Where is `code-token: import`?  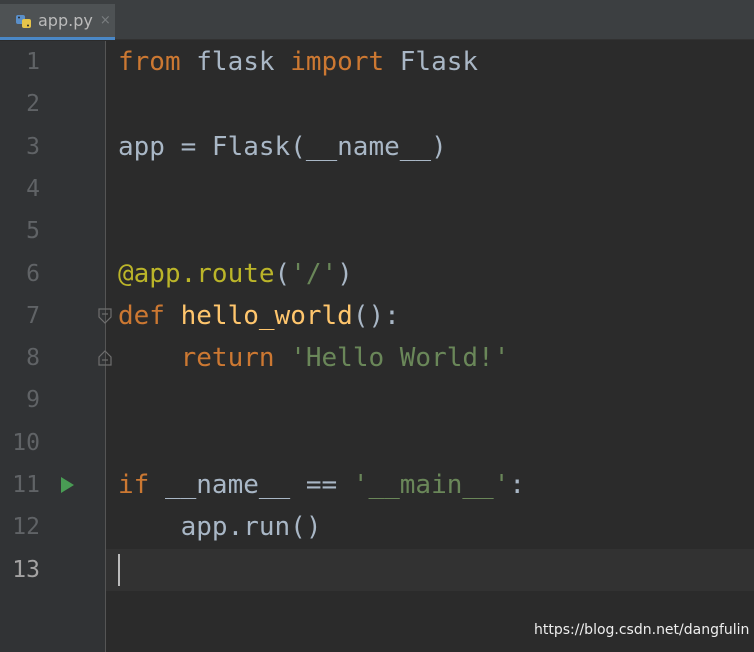
code-token: import is located at coordinates (337, 62).